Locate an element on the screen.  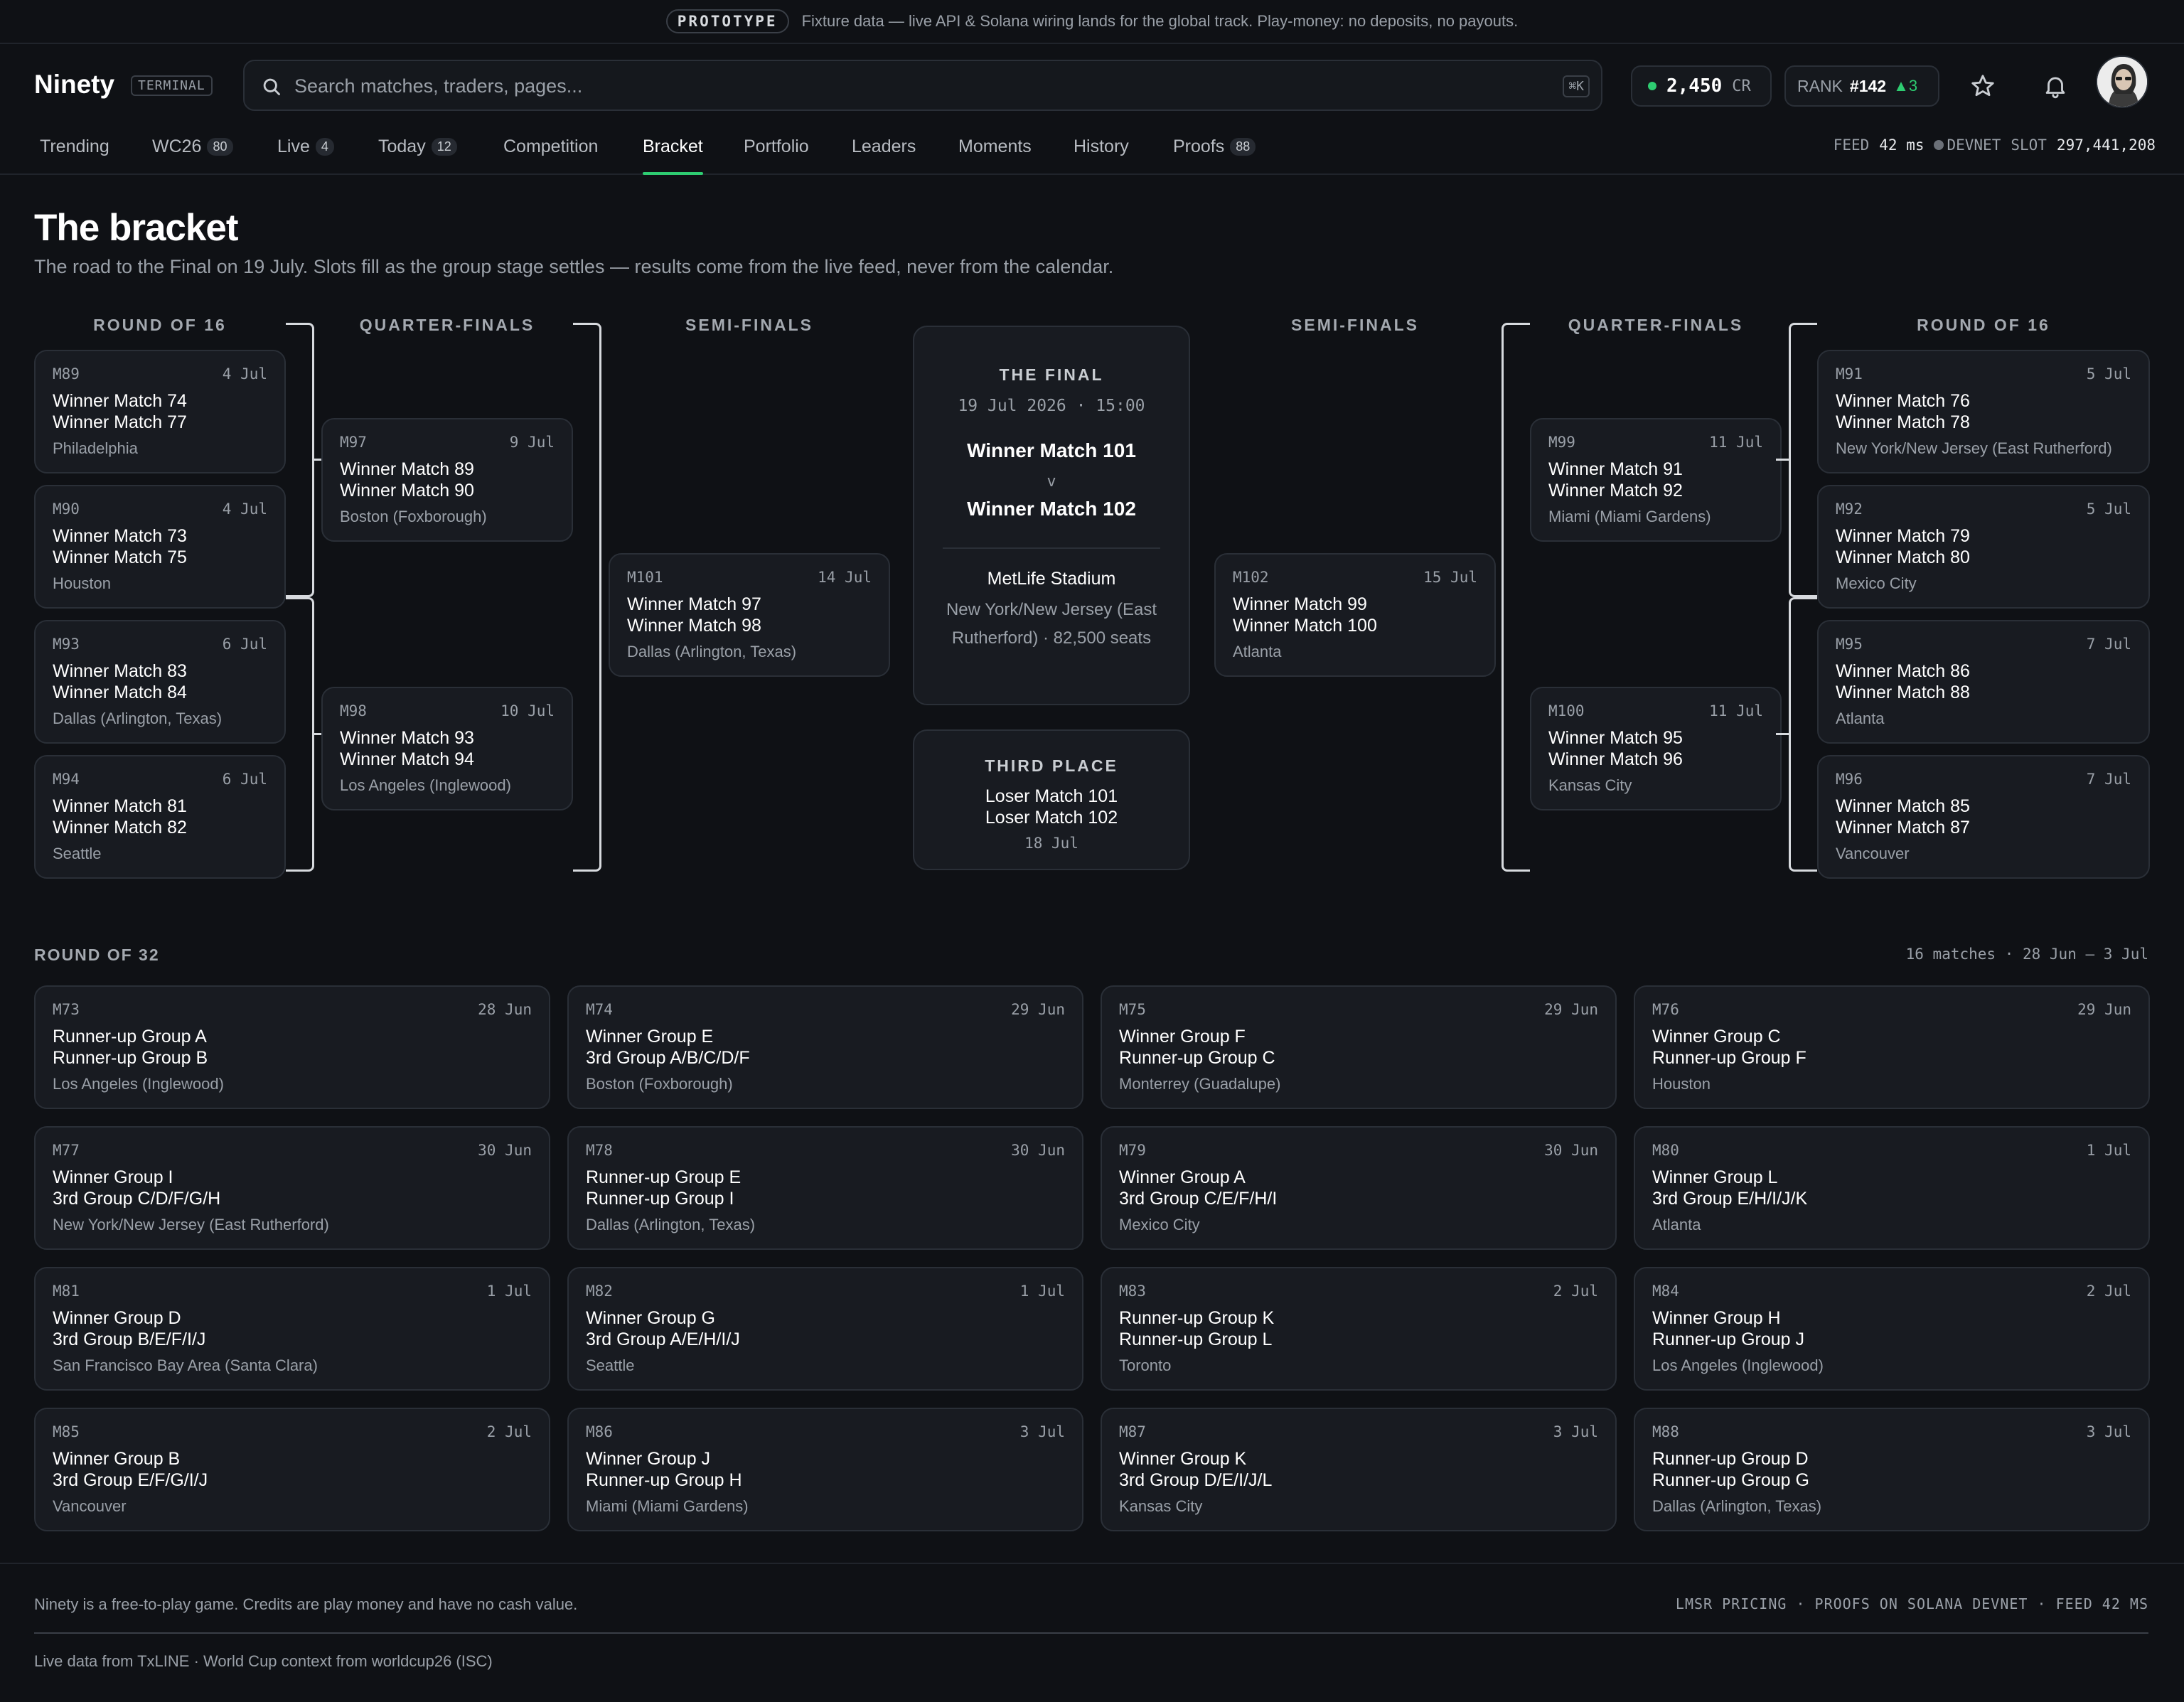
tab-label: Trending is located at coordinates (75, 146).